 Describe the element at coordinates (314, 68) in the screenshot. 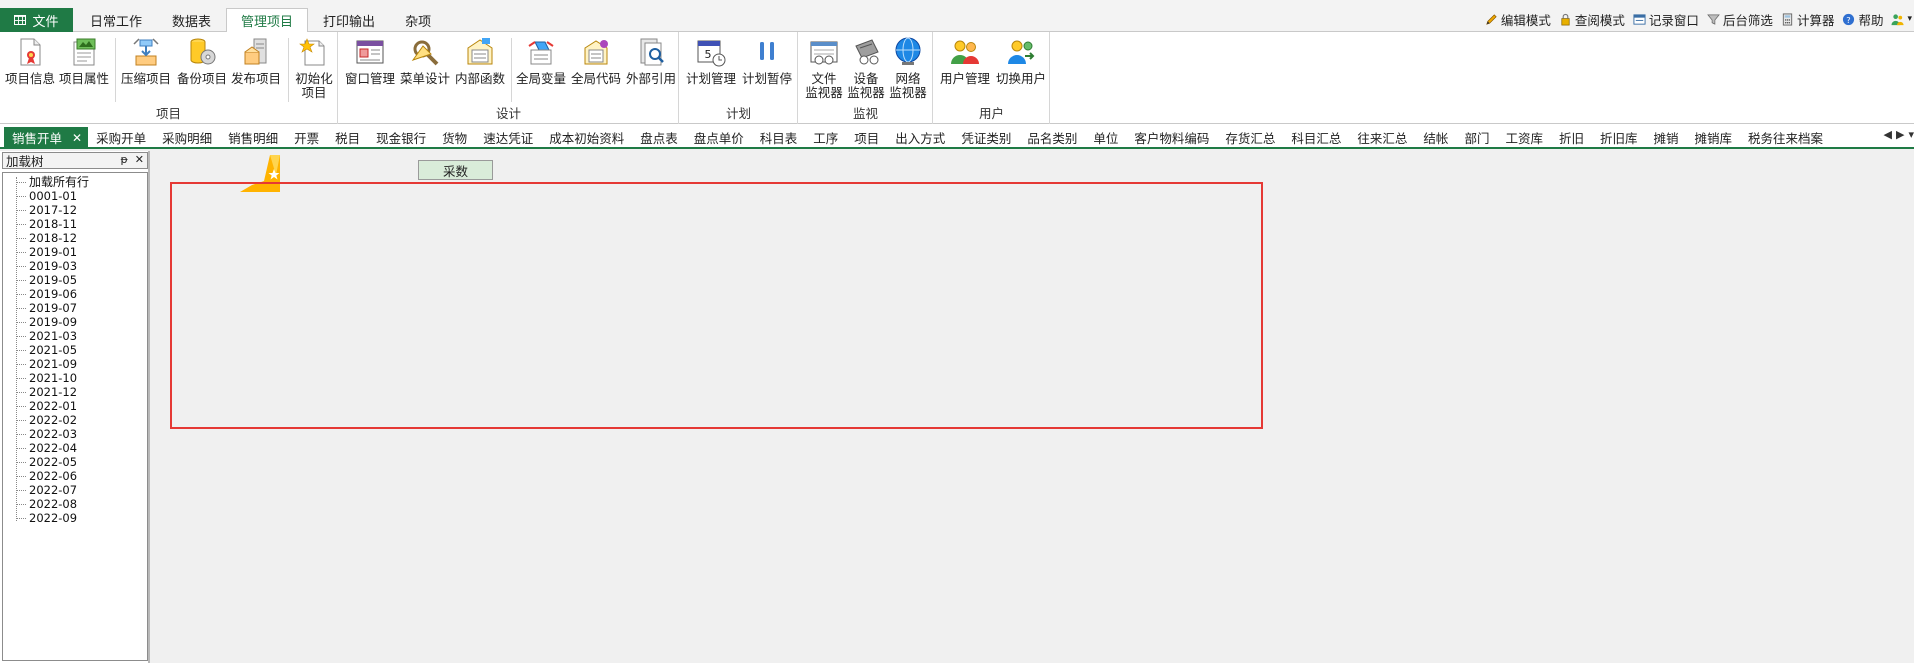

I see `initialize-project-button: 初始化 项目` at that location.